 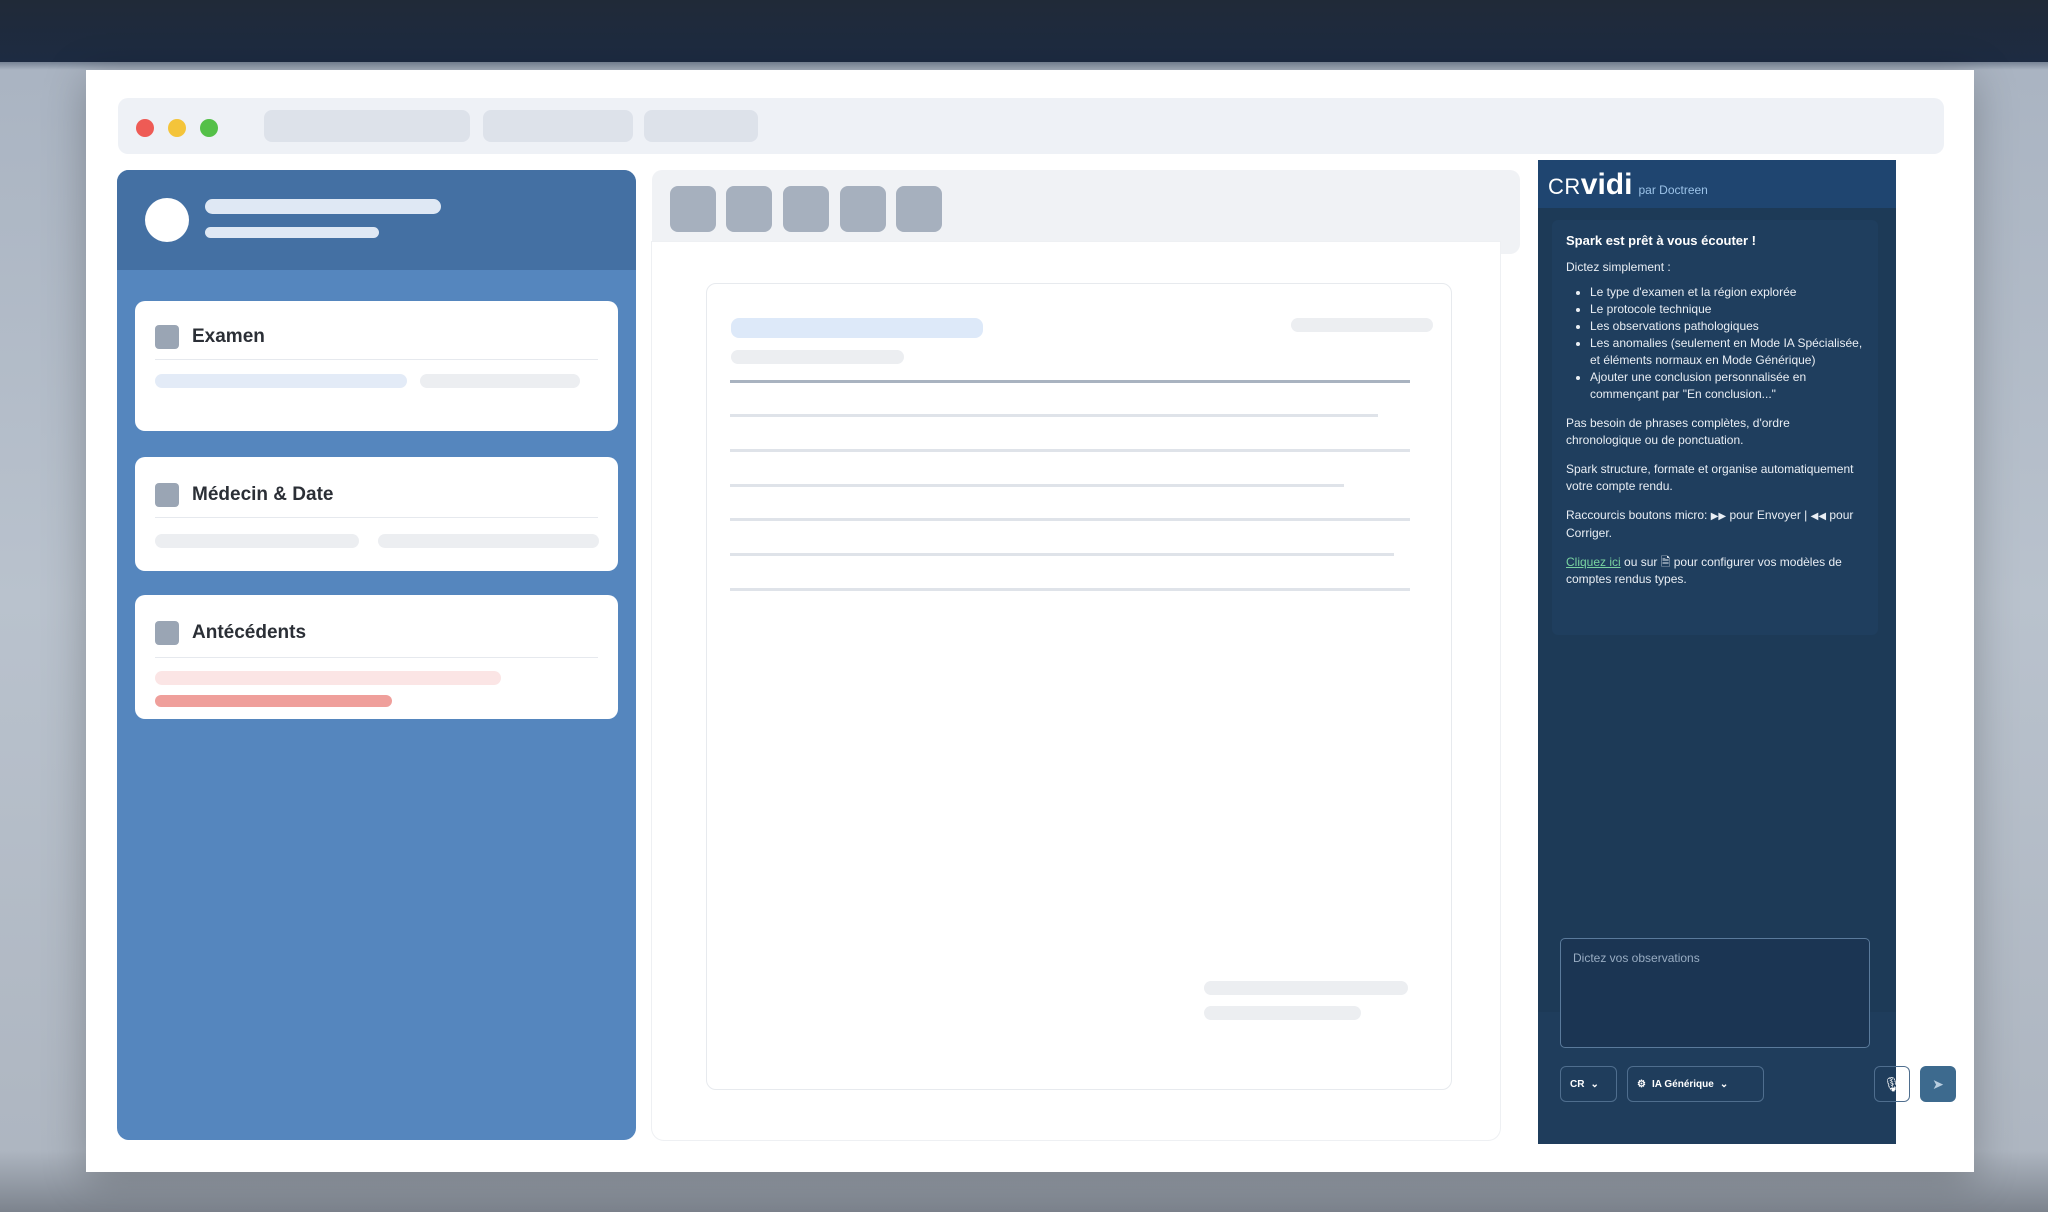 I want to click on microphone-icon: 🎙, so click(x=1892, y=1083).